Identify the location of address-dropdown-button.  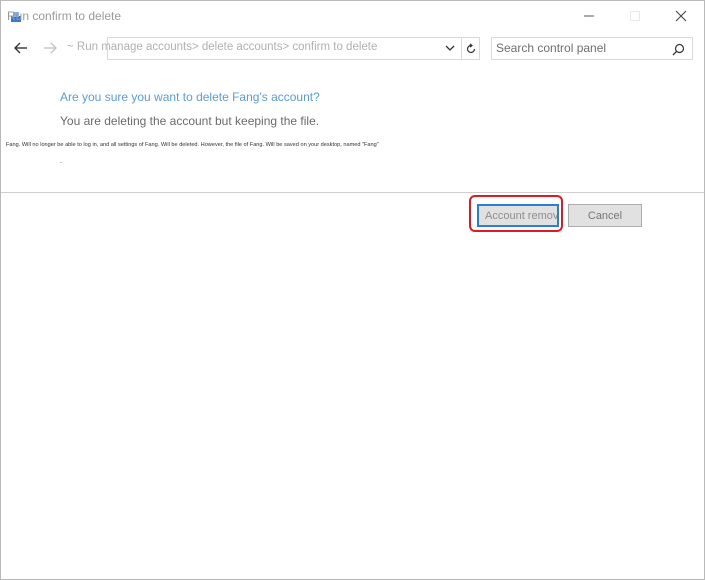
(450, 48).